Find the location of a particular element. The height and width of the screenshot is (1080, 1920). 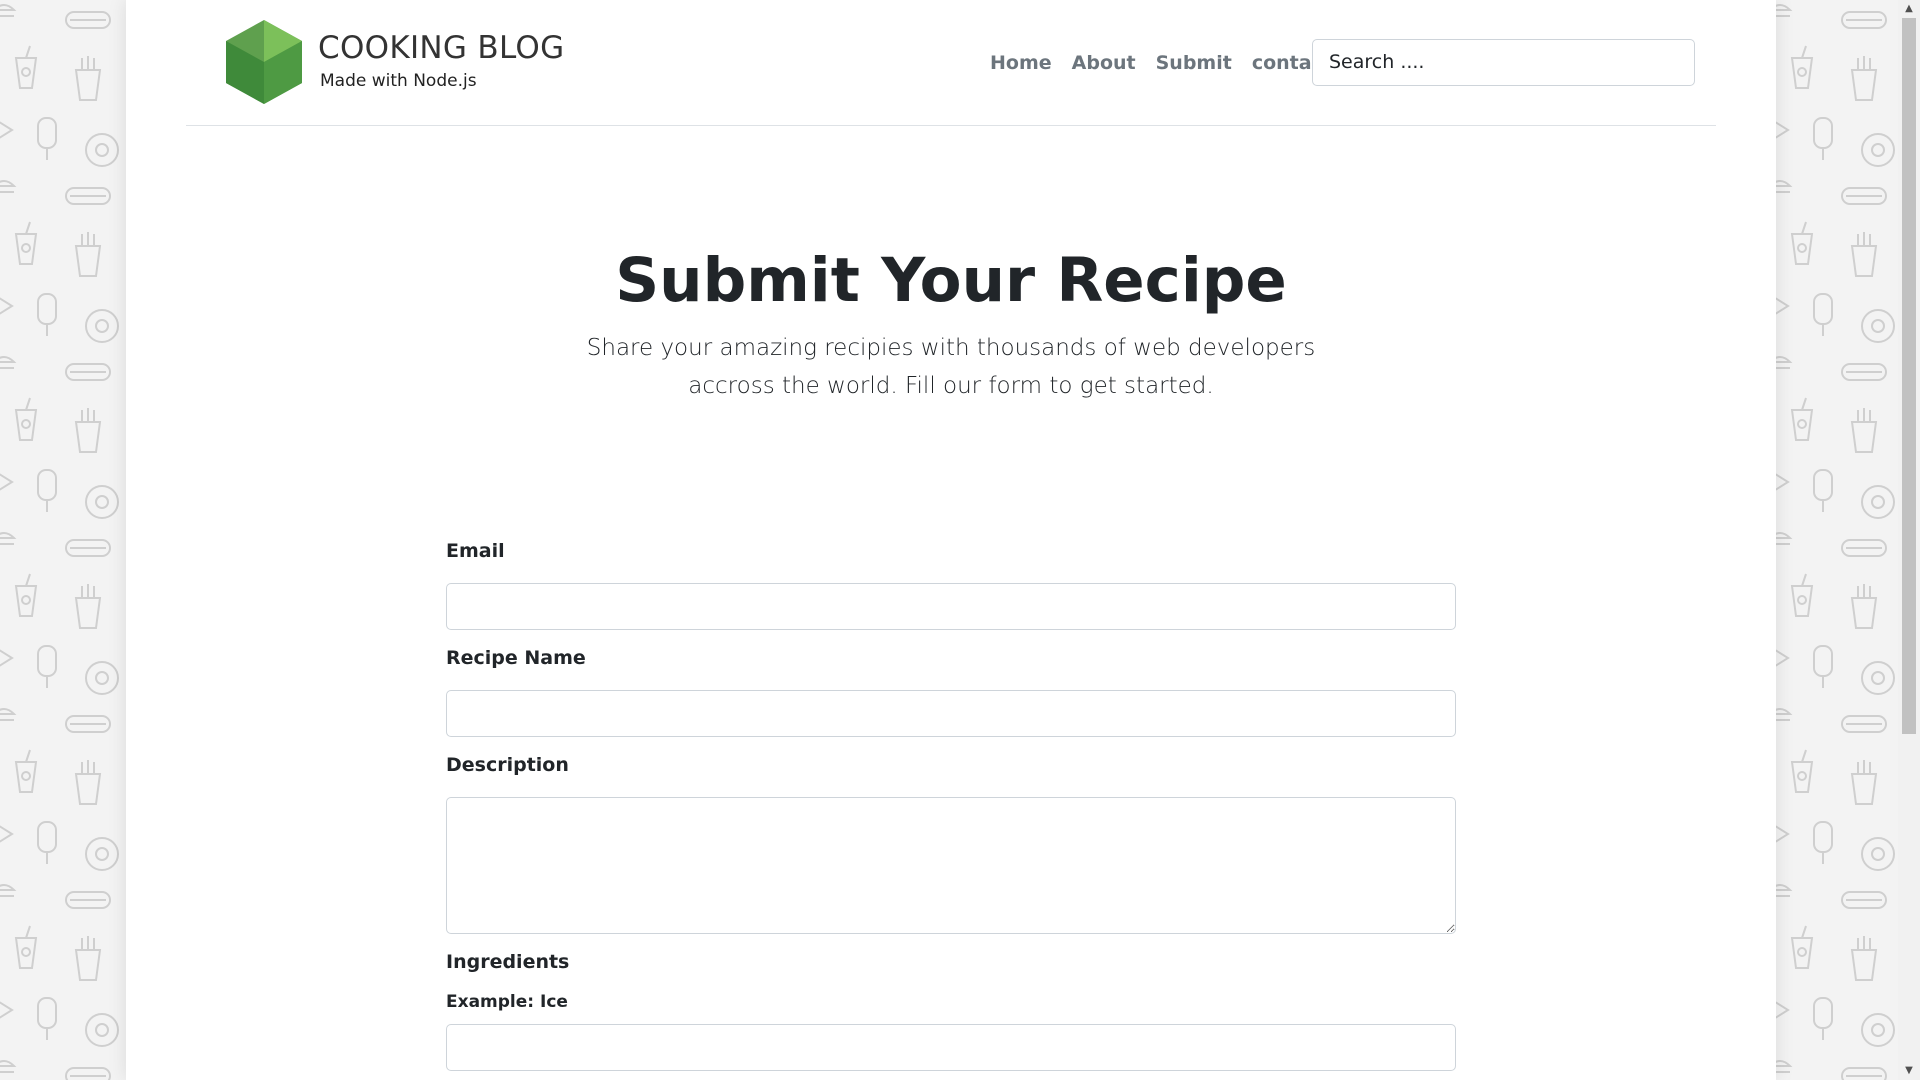

scroll-down-arrow-icon: ▼ is located at coordinates (1909, 1071).